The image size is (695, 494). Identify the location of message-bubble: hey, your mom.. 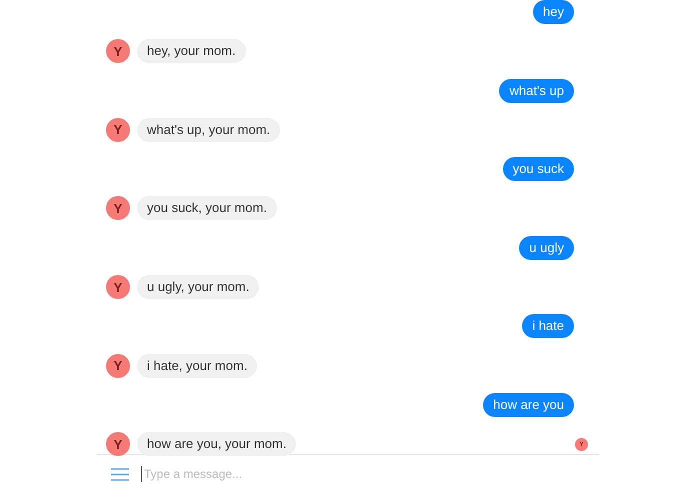
(191, 51).